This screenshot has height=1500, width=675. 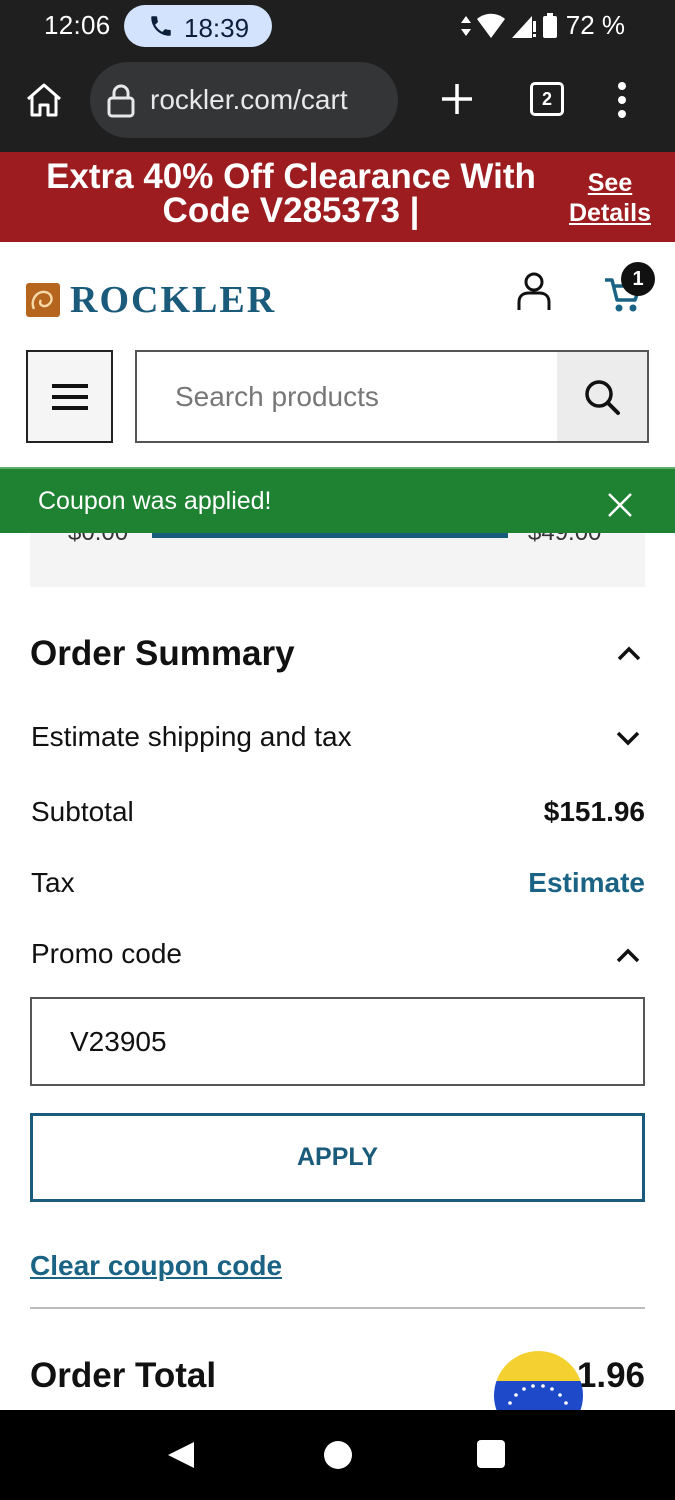 What do you see at coordinates (181, 1455) in the screenshot?
I see `back-icon` at bounding box center [181, 1455].